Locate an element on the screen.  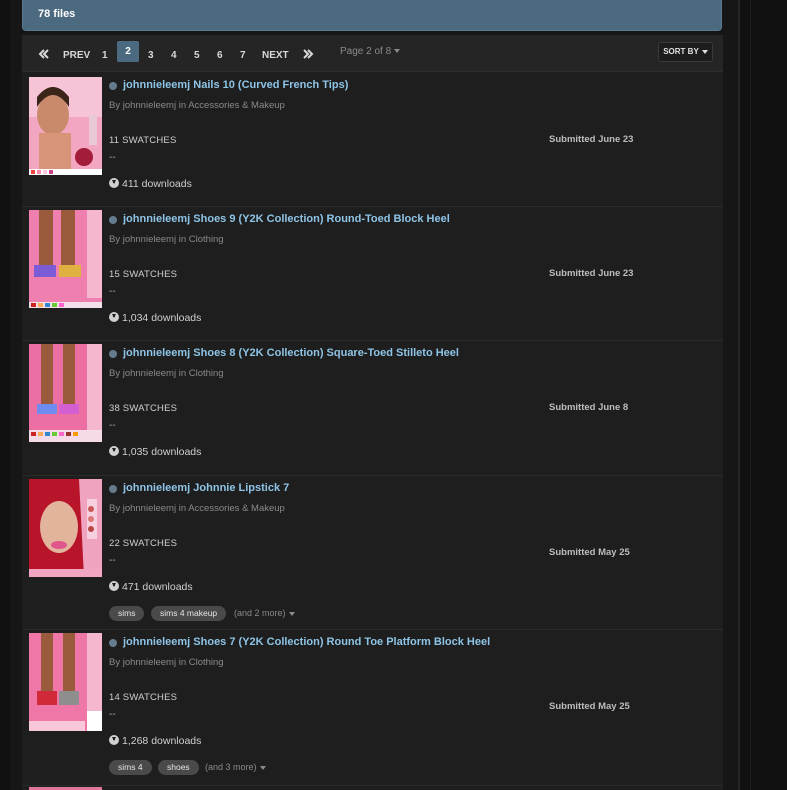
download-count-text: 411 downloads is located at coordinates (157, 184).